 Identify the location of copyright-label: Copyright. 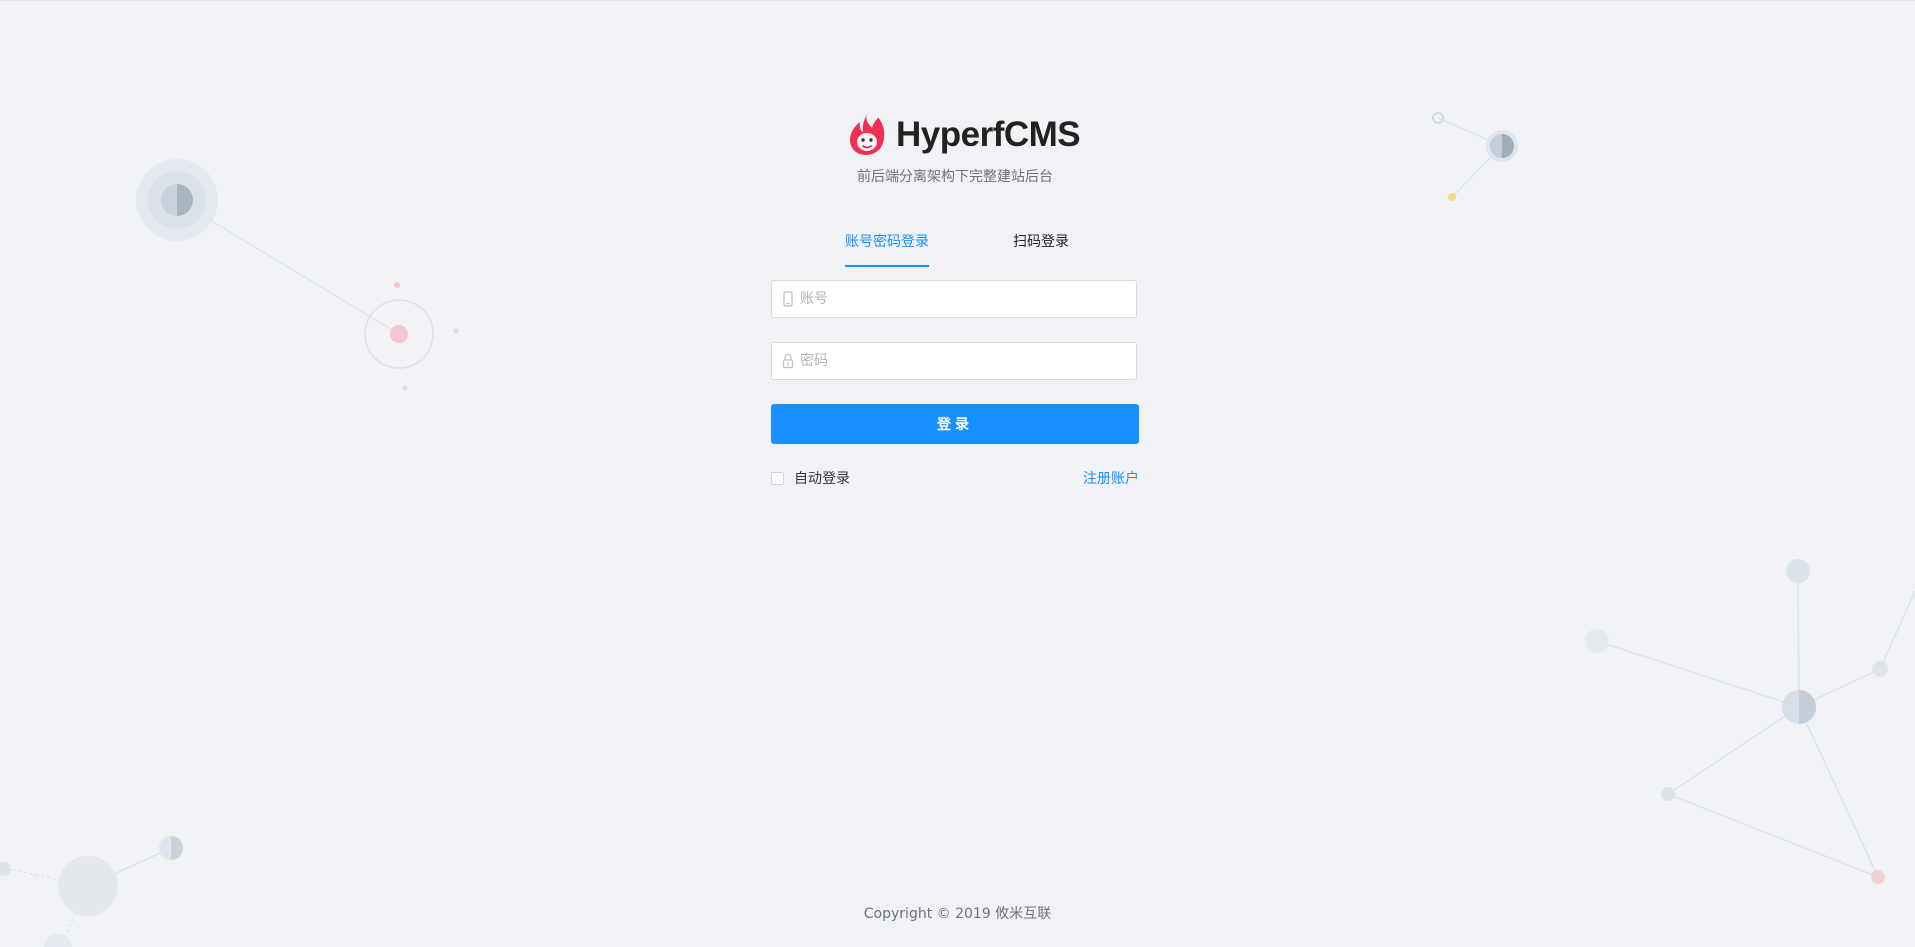
(898, 914).